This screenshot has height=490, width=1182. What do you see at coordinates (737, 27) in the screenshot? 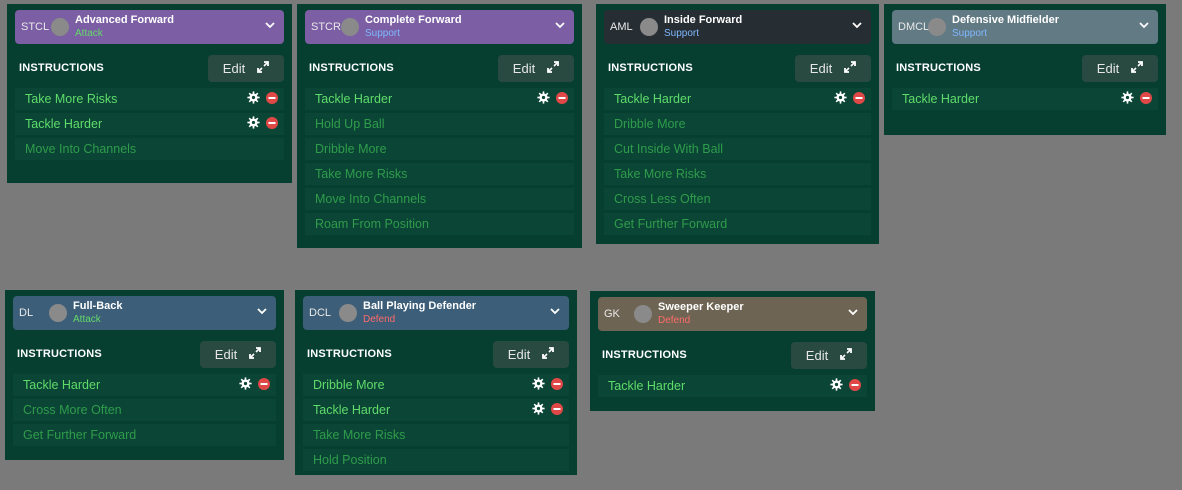
I see `role-selector: AML Inside Forward Support` at bounding box center [737, 27].